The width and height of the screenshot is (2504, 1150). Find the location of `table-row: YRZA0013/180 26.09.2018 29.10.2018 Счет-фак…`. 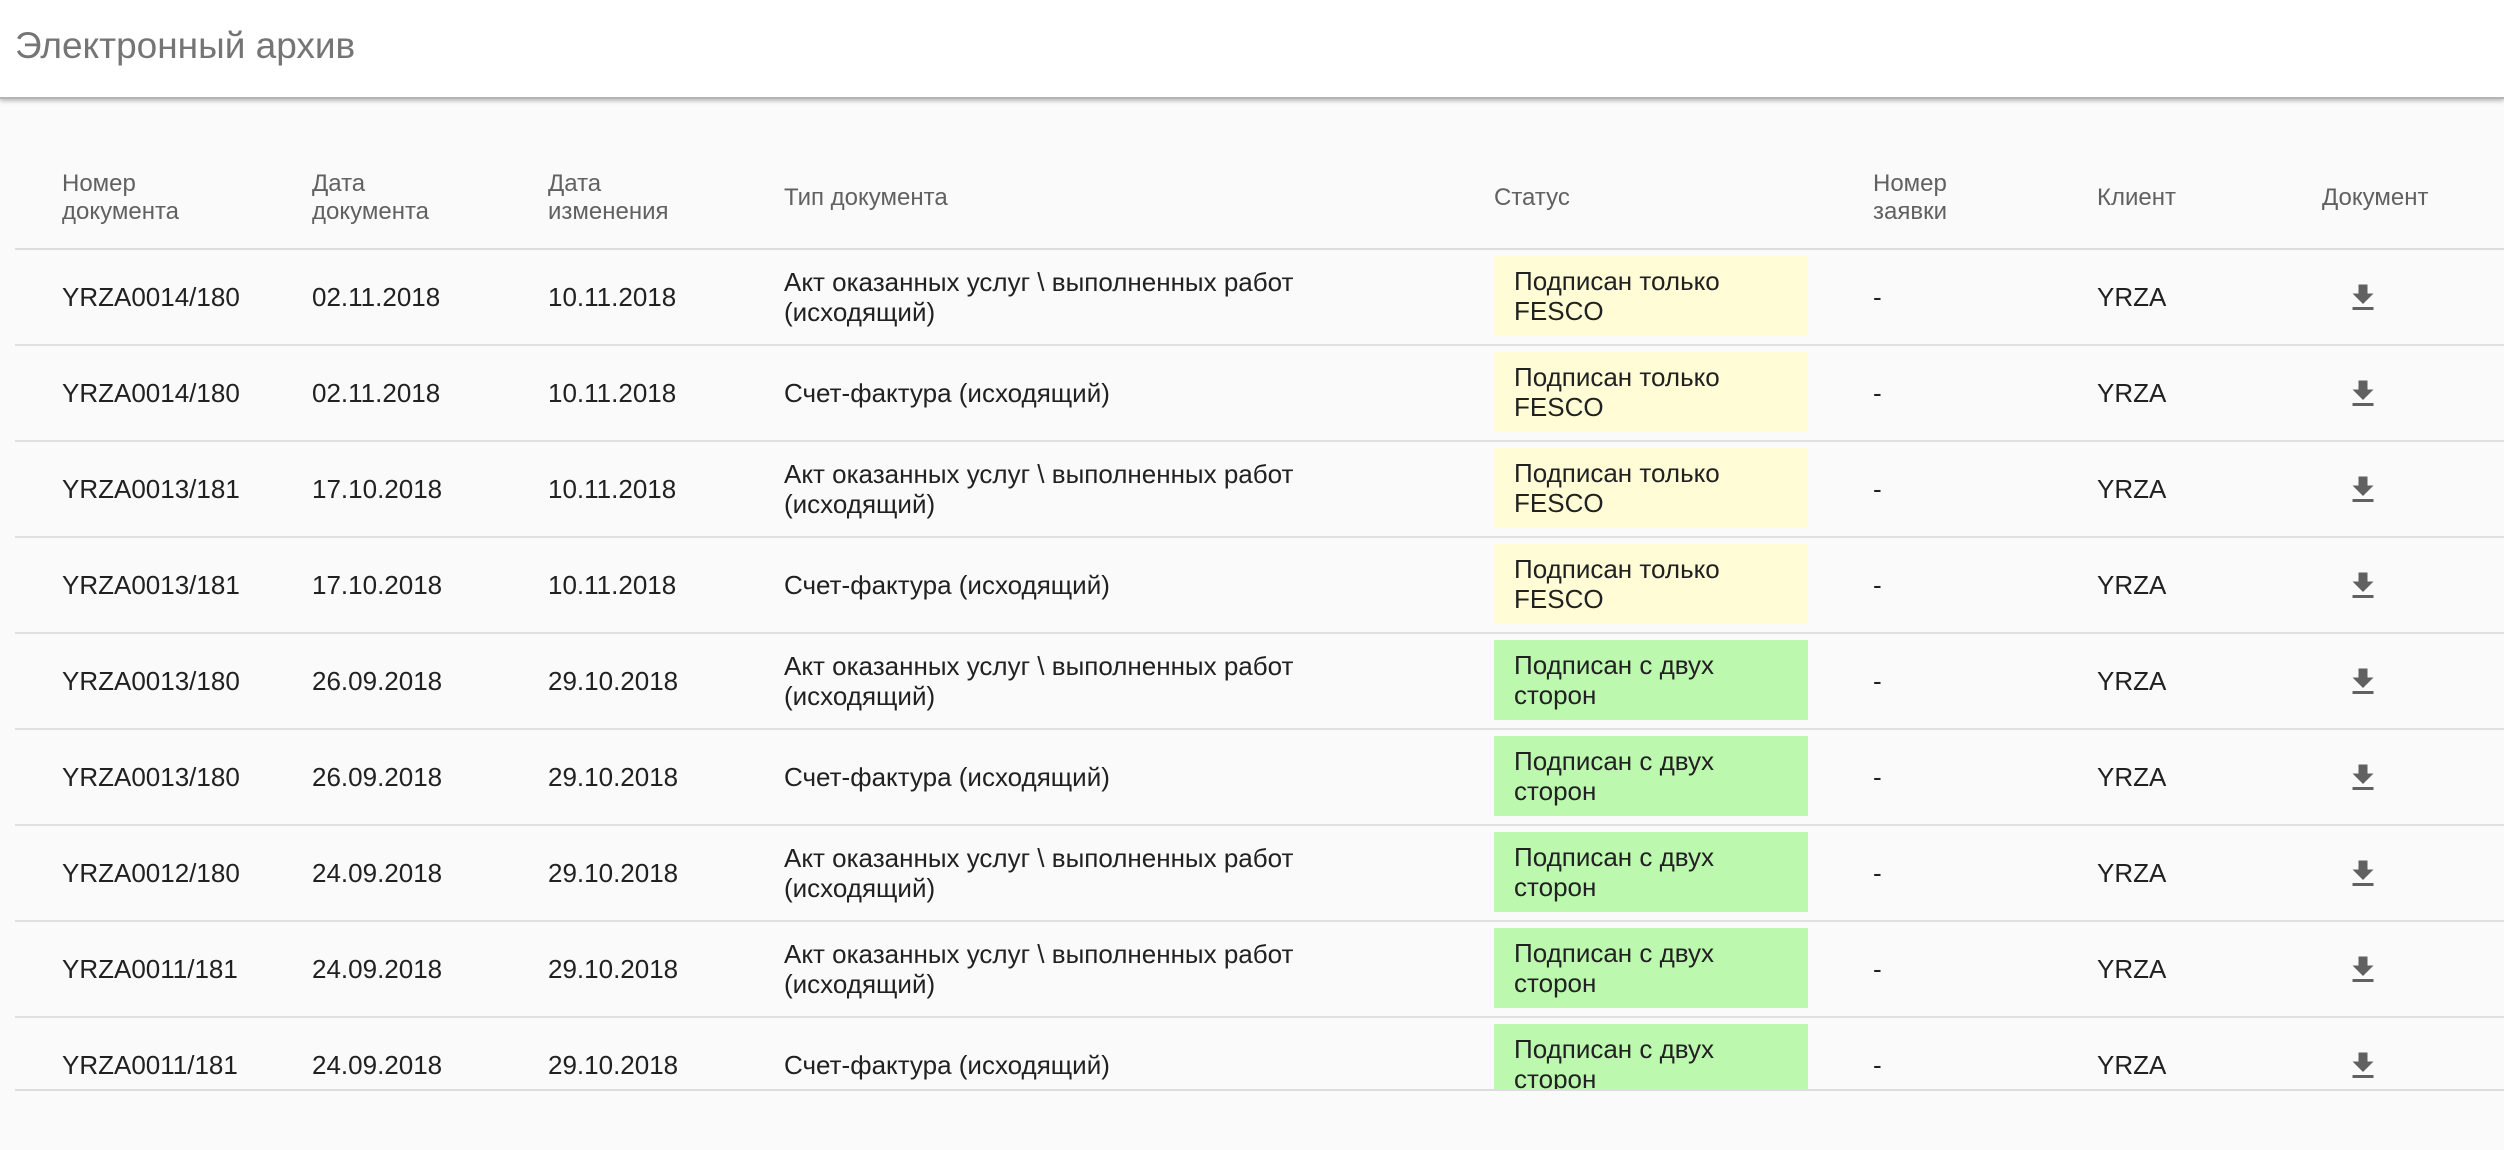

table-row: YRZA0013/180 26.09.2018 29.10.2018 Счет-фак… is located at coordinates (1259, 778).